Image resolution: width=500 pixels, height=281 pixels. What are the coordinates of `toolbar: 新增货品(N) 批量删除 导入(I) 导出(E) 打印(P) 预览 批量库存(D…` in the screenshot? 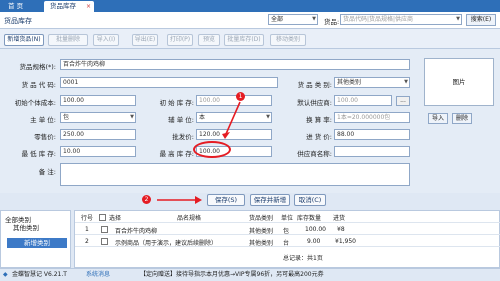 It's located at (250, 39).